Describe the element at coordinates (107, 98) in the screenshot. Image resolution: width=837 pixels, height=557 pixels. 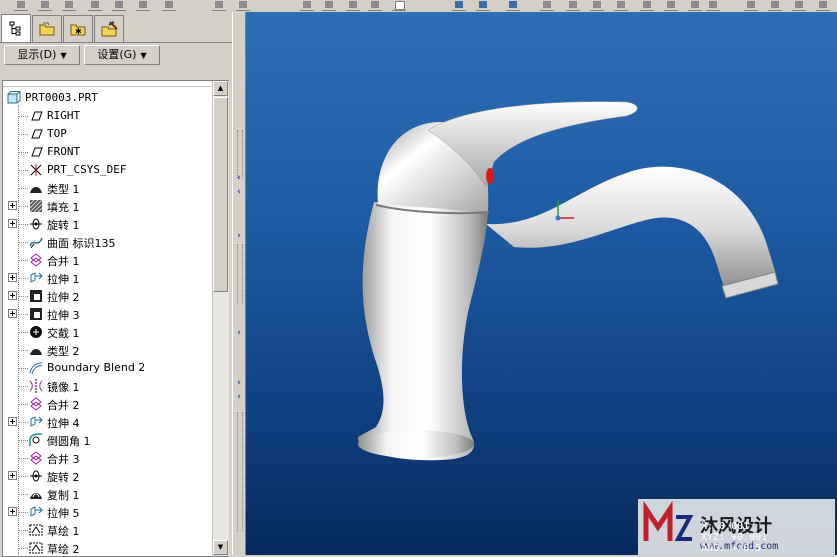
I see `tree-root: PRT0003.PRT` at that location.